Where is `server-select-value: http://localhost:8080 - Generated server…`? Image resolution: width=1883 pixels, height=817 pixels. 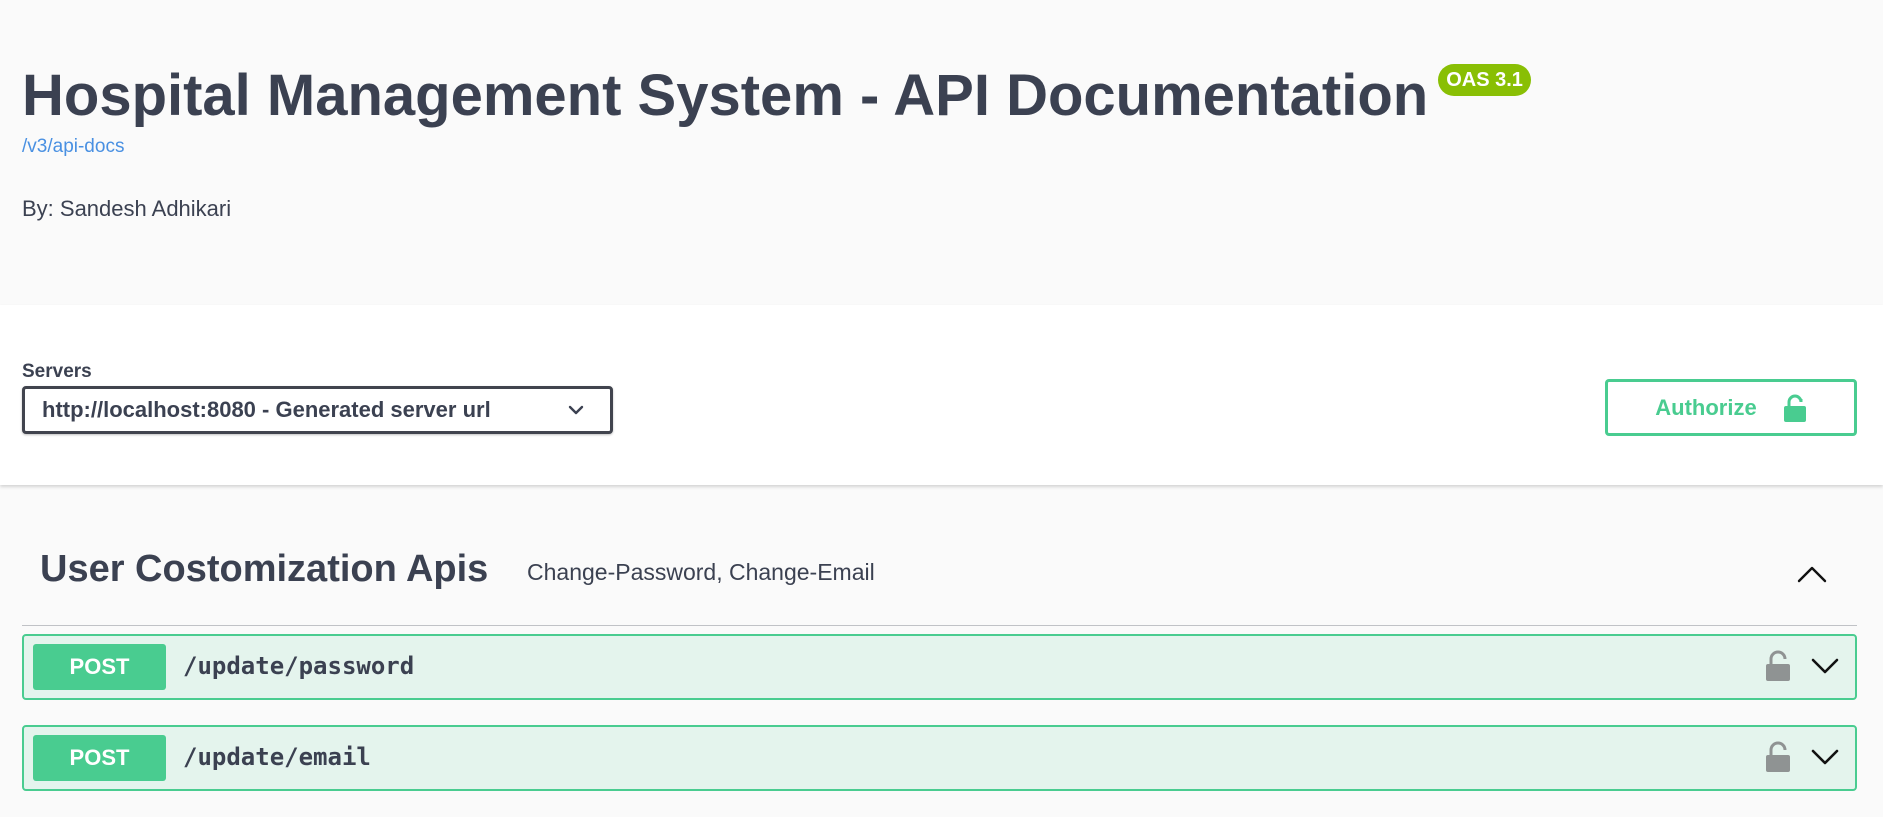
server-select-value: http://localhost:8080 - Generated server… is located at coordinates (266, 409).